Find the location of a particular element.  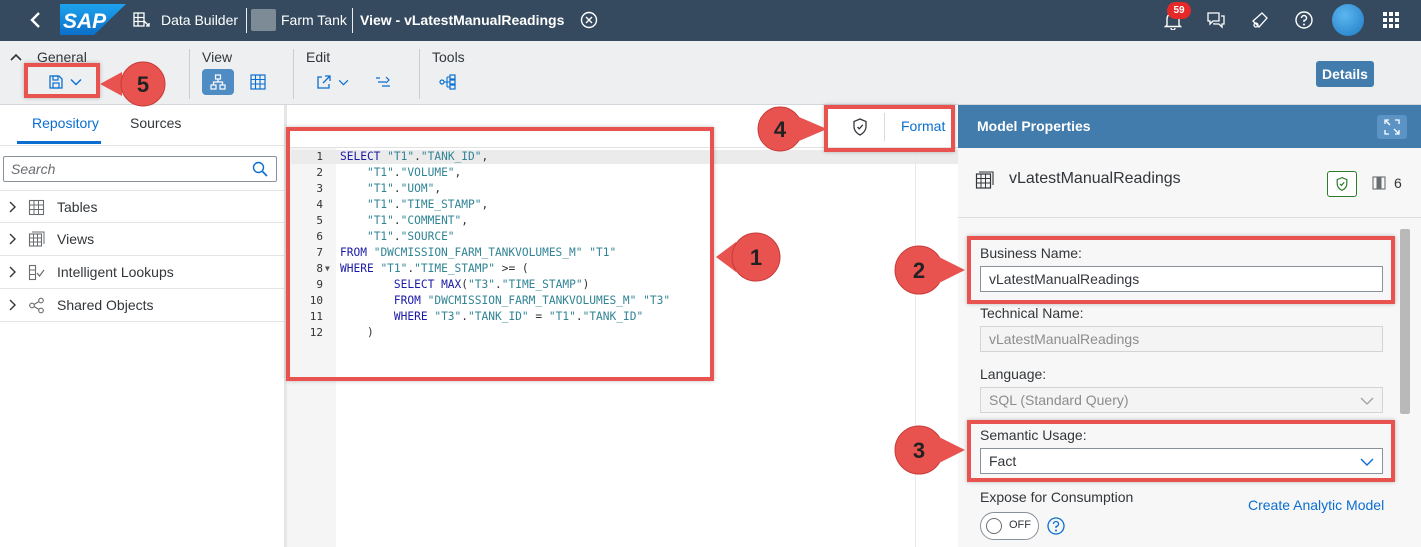

grid-icon is located at coordinates (1391, 20).